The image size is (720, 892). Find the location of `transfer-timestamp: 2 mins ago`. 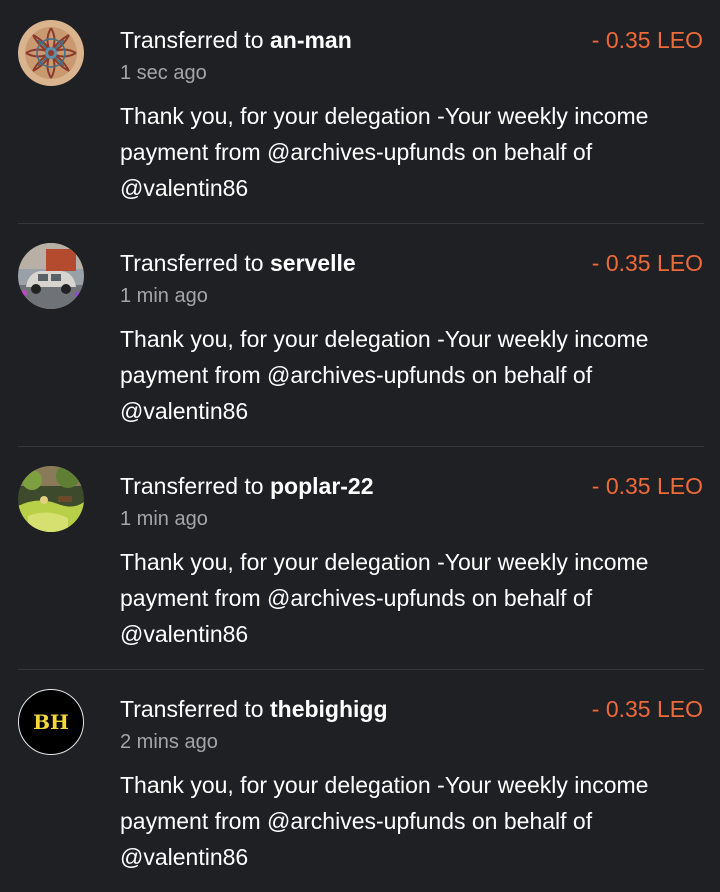

transfer-timestamp: 2 mins ago is located at coordinates (169, 742).